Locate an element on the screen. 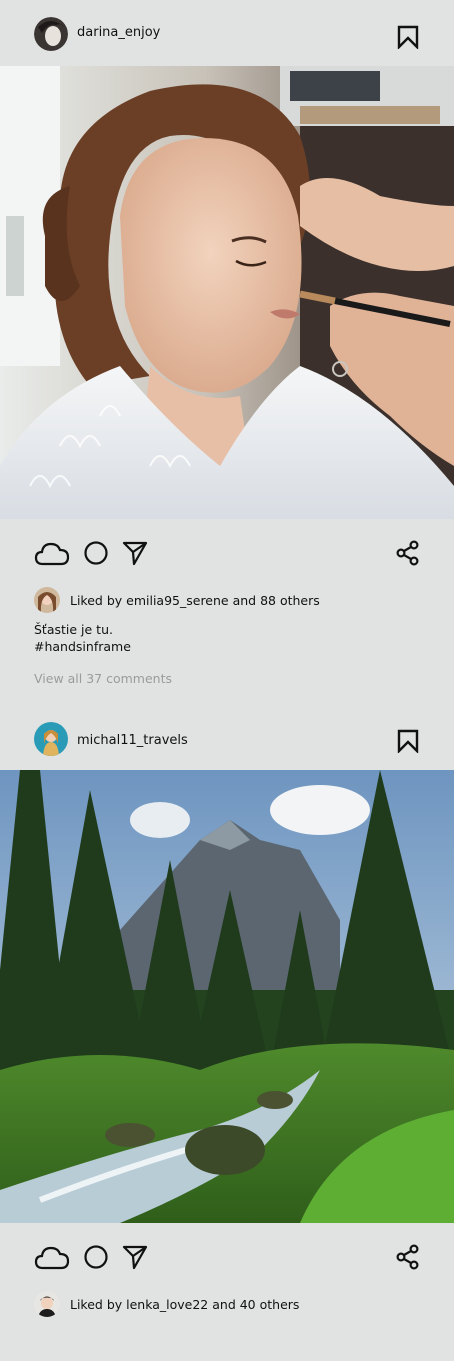  view-comments-link: View all 37 comments is located at coordinates (103, 678).